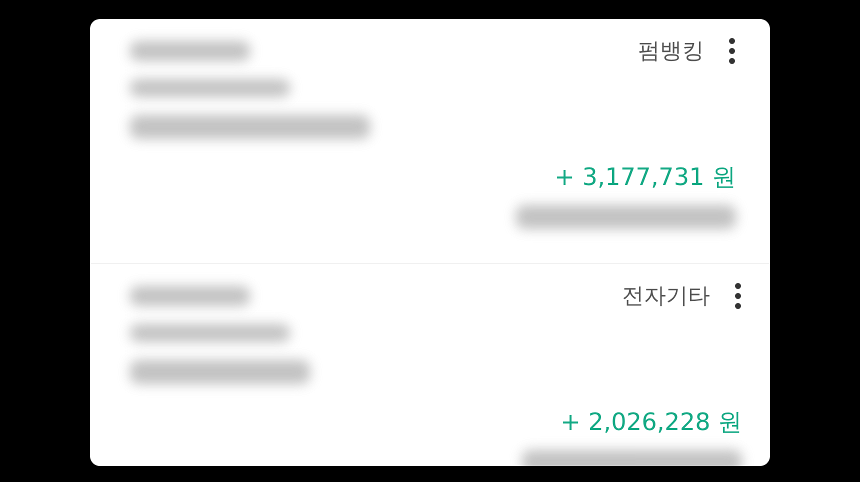 The width and height of the screenshot is (860, 482). What do you see at coordinates (671, 52) in the screenshot?
I see `category-label: 펌뱅킹` at bounding box center [671, 52].